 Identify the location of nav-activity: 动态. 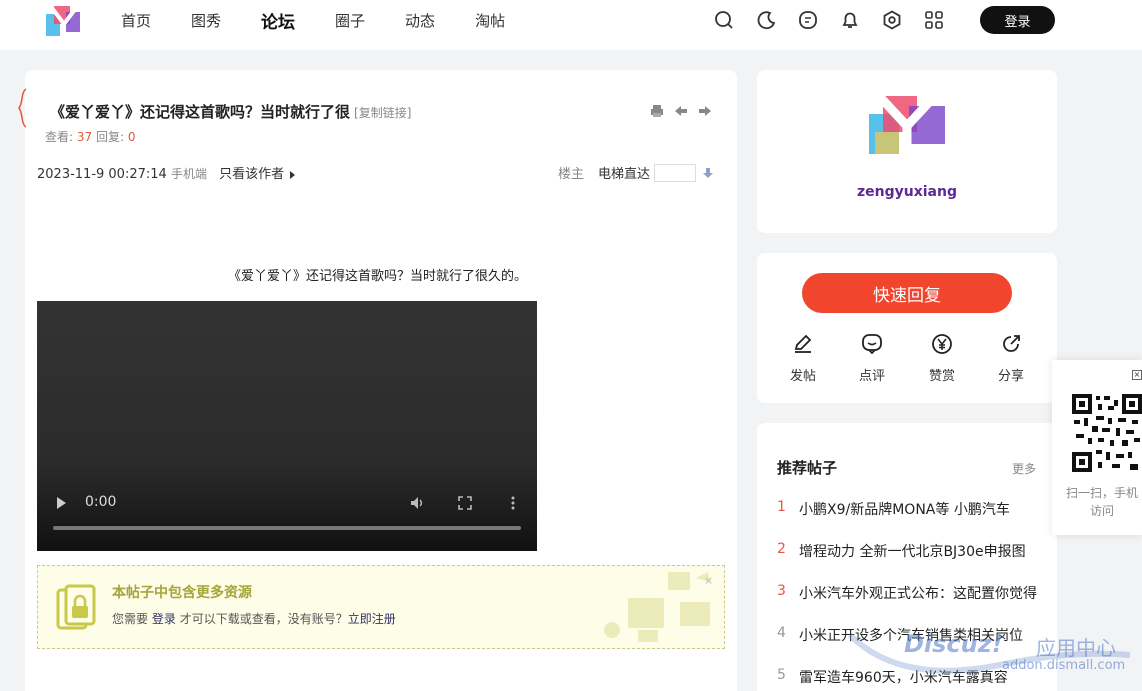
(420, 20).